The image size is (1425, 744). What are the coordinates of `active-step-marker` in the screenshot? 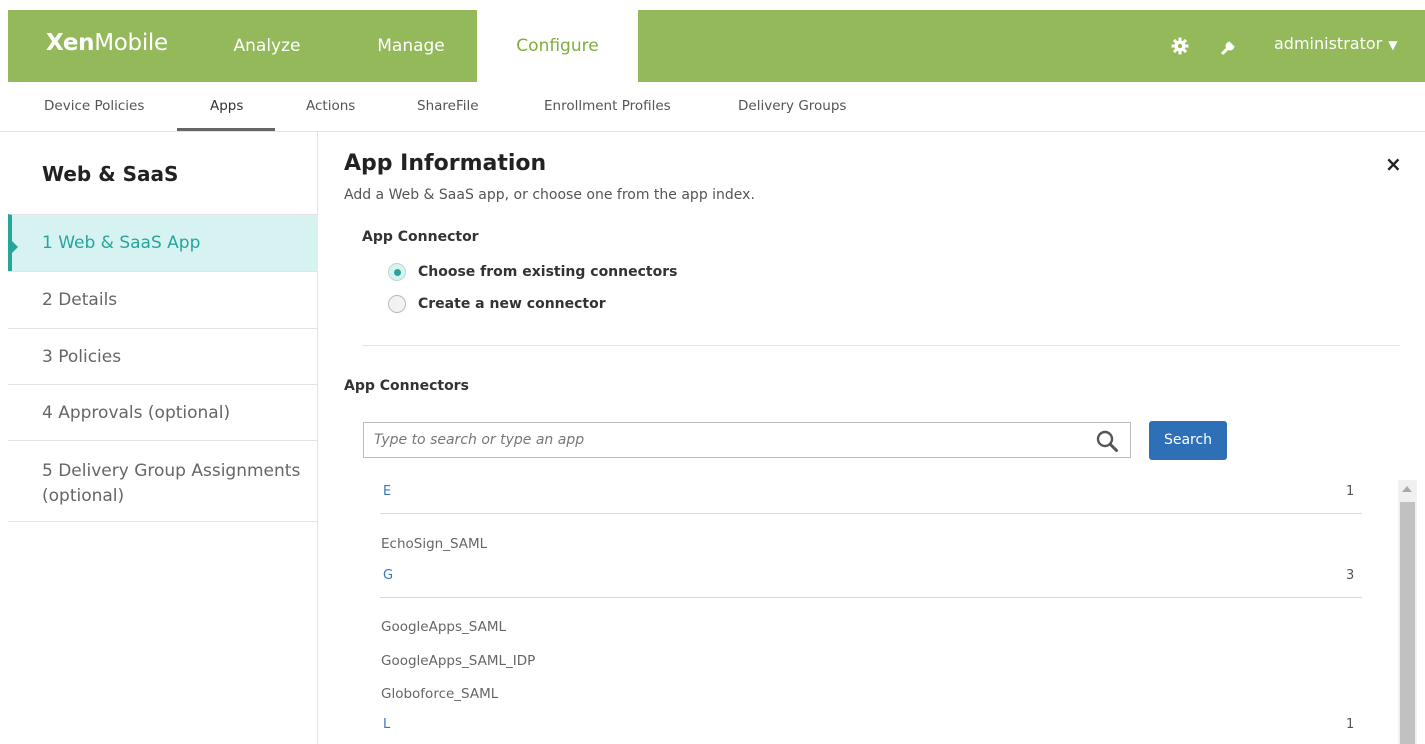 It's located at (15, 247).